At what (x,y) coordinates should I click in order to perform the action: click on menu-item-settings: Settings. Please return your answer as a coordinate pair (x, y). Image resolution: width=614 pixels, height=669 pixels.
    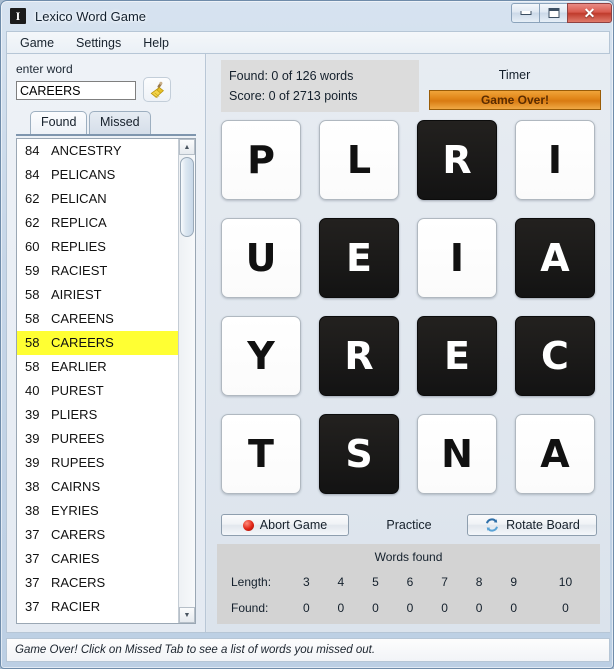
    Looking at the image, I should click on (98, 43).